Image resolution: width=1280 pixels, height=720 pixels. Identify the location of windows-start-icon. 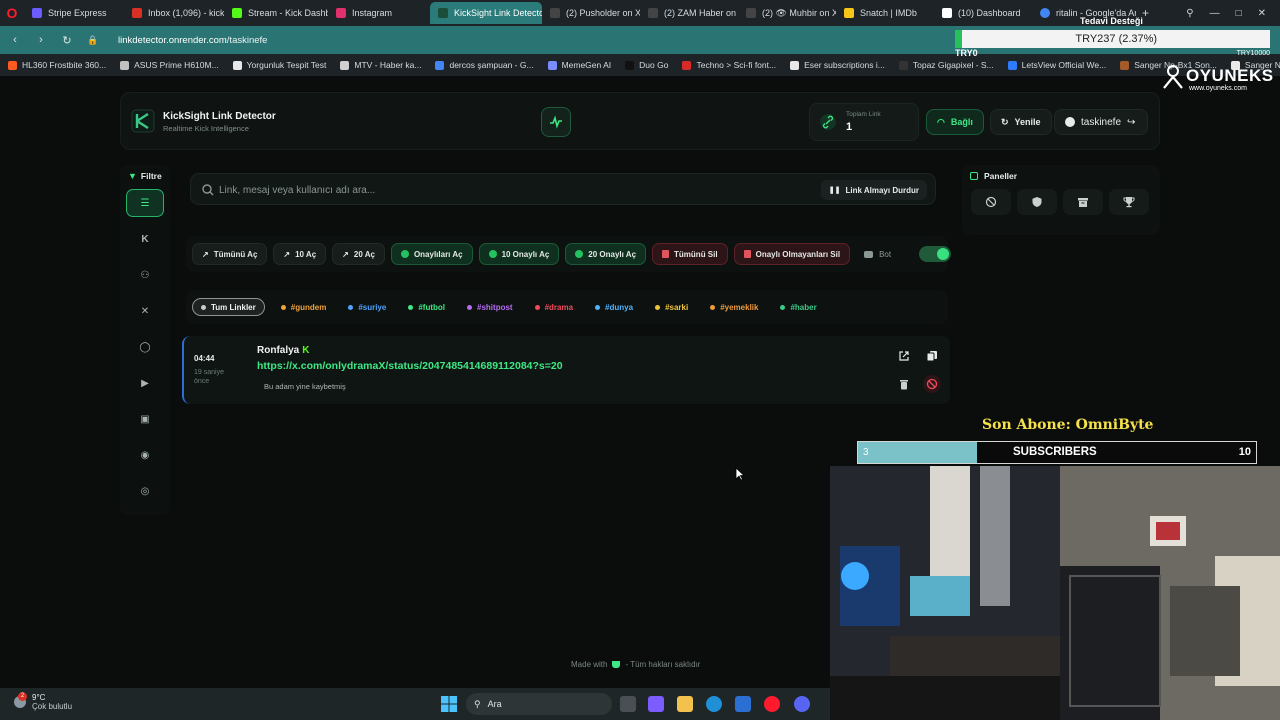
(449, 704).